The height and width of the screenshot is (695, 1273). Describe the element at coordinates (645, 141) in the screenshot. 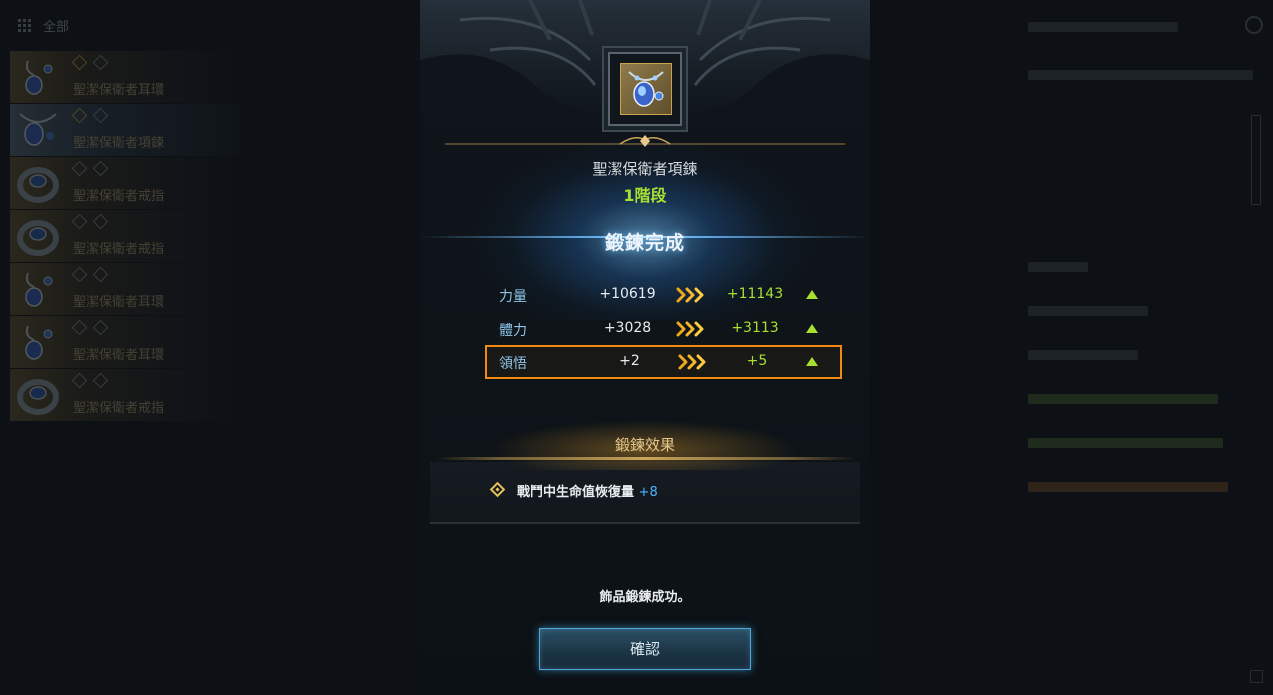

I see `title-divider` at that location.